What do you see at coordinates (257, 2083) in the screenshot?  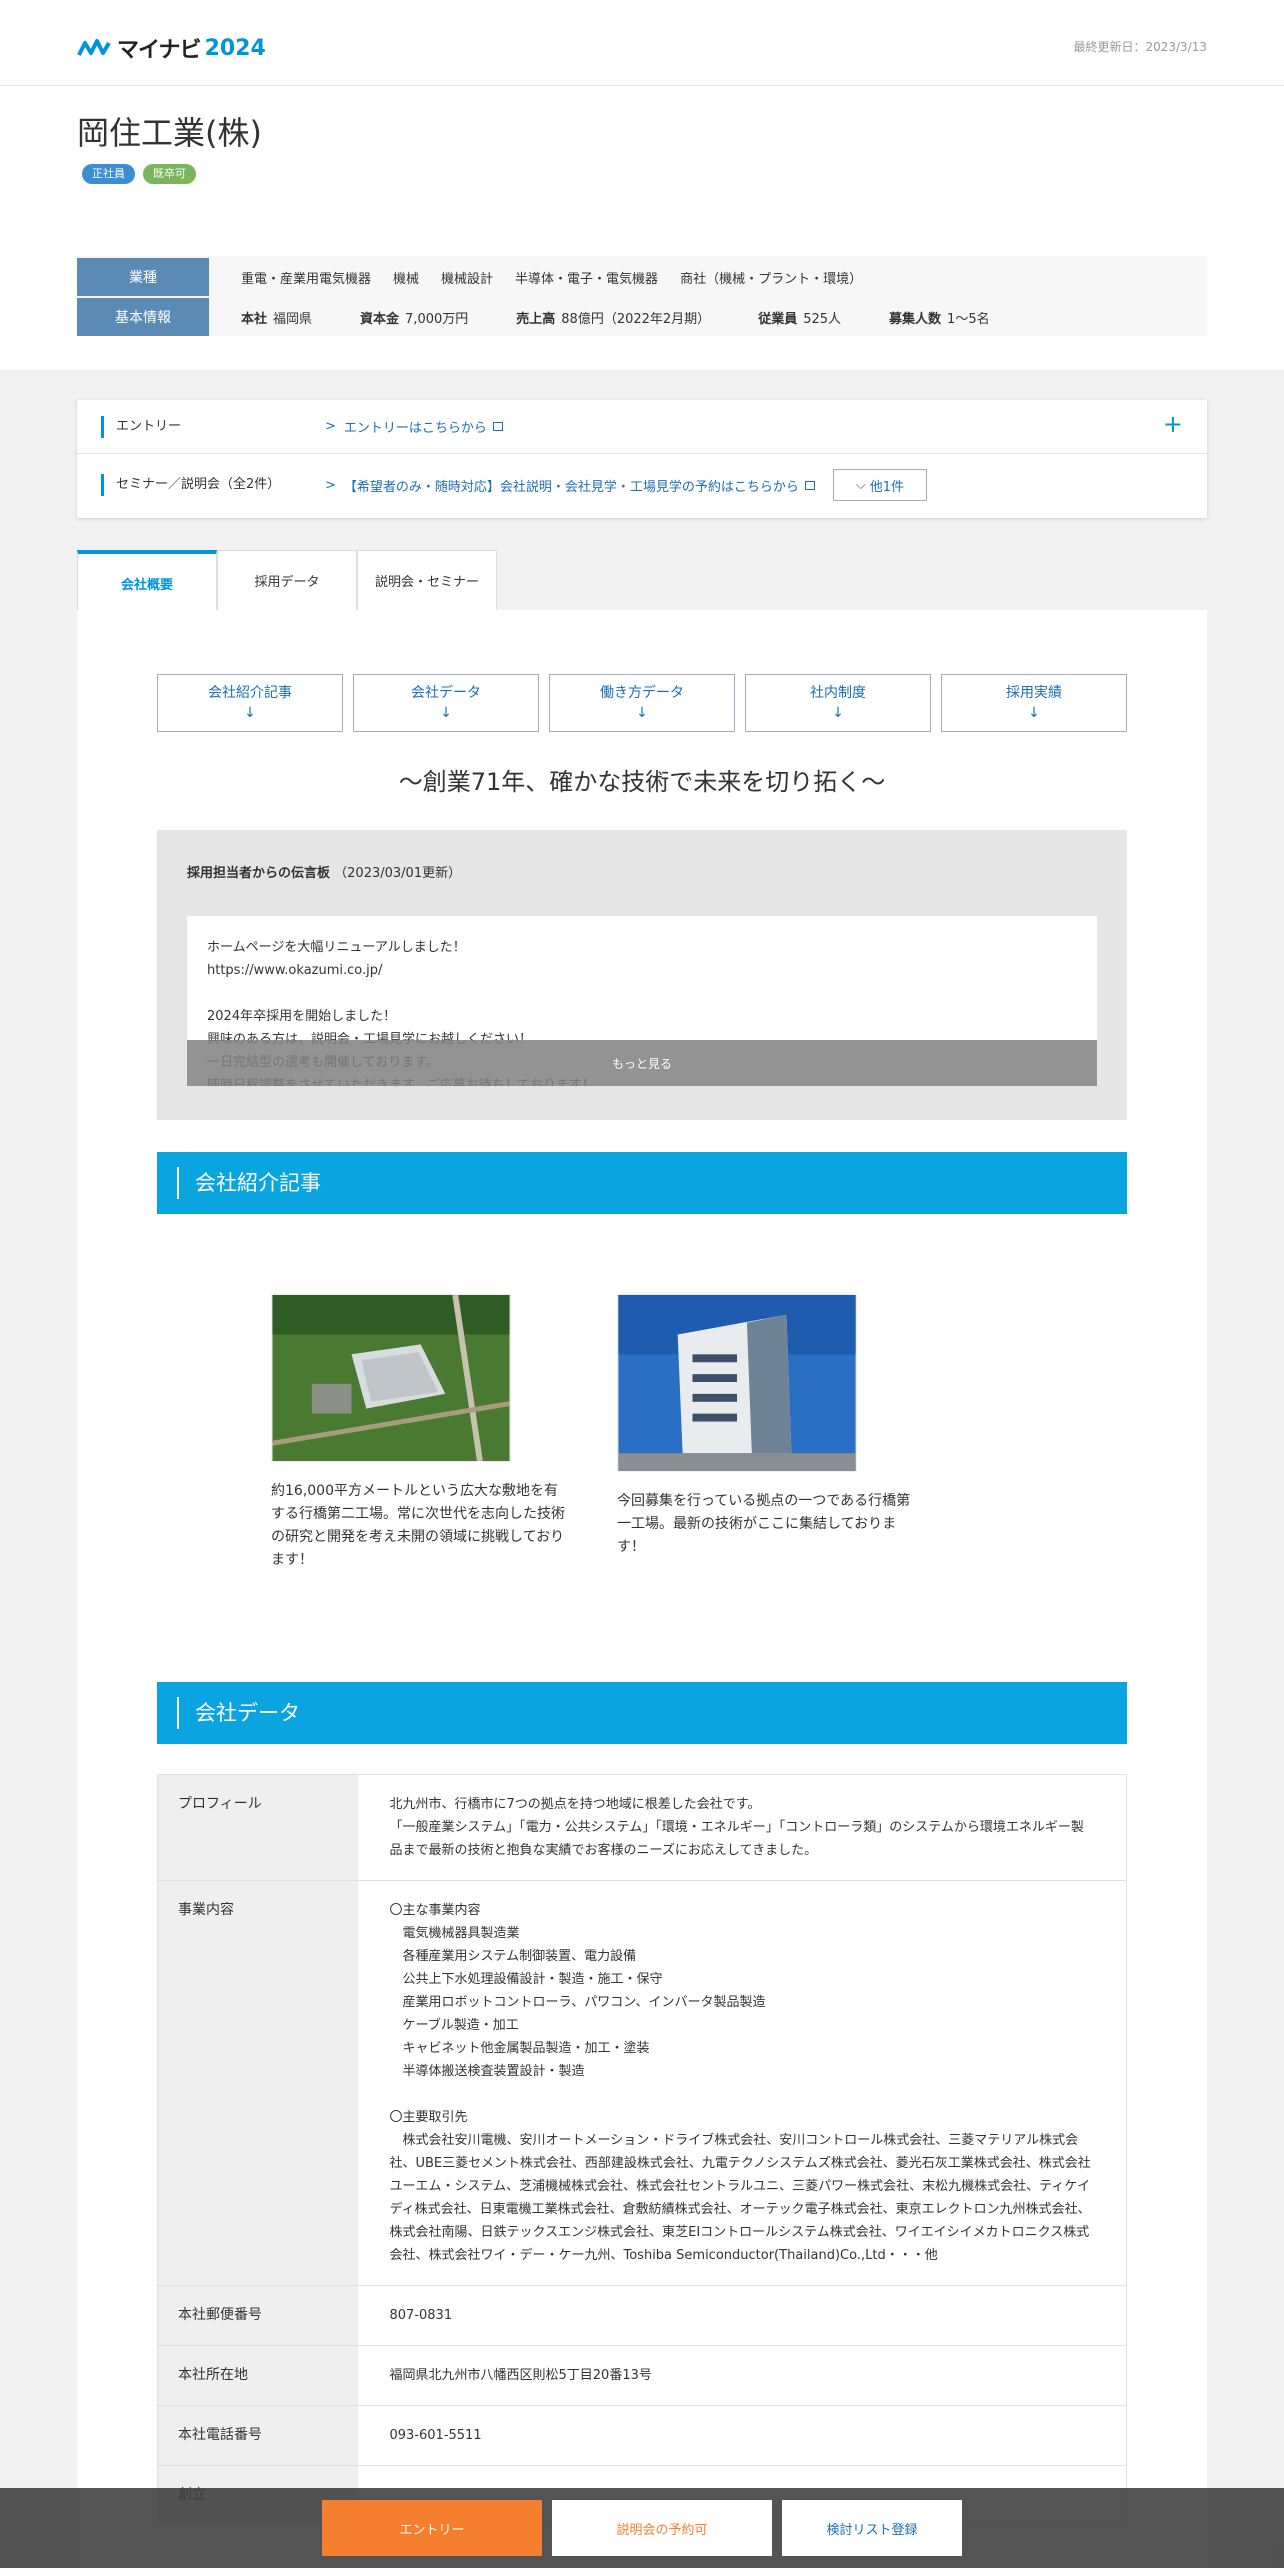 I see `row-key: 事業内容` at bounding box center [257, 2083].